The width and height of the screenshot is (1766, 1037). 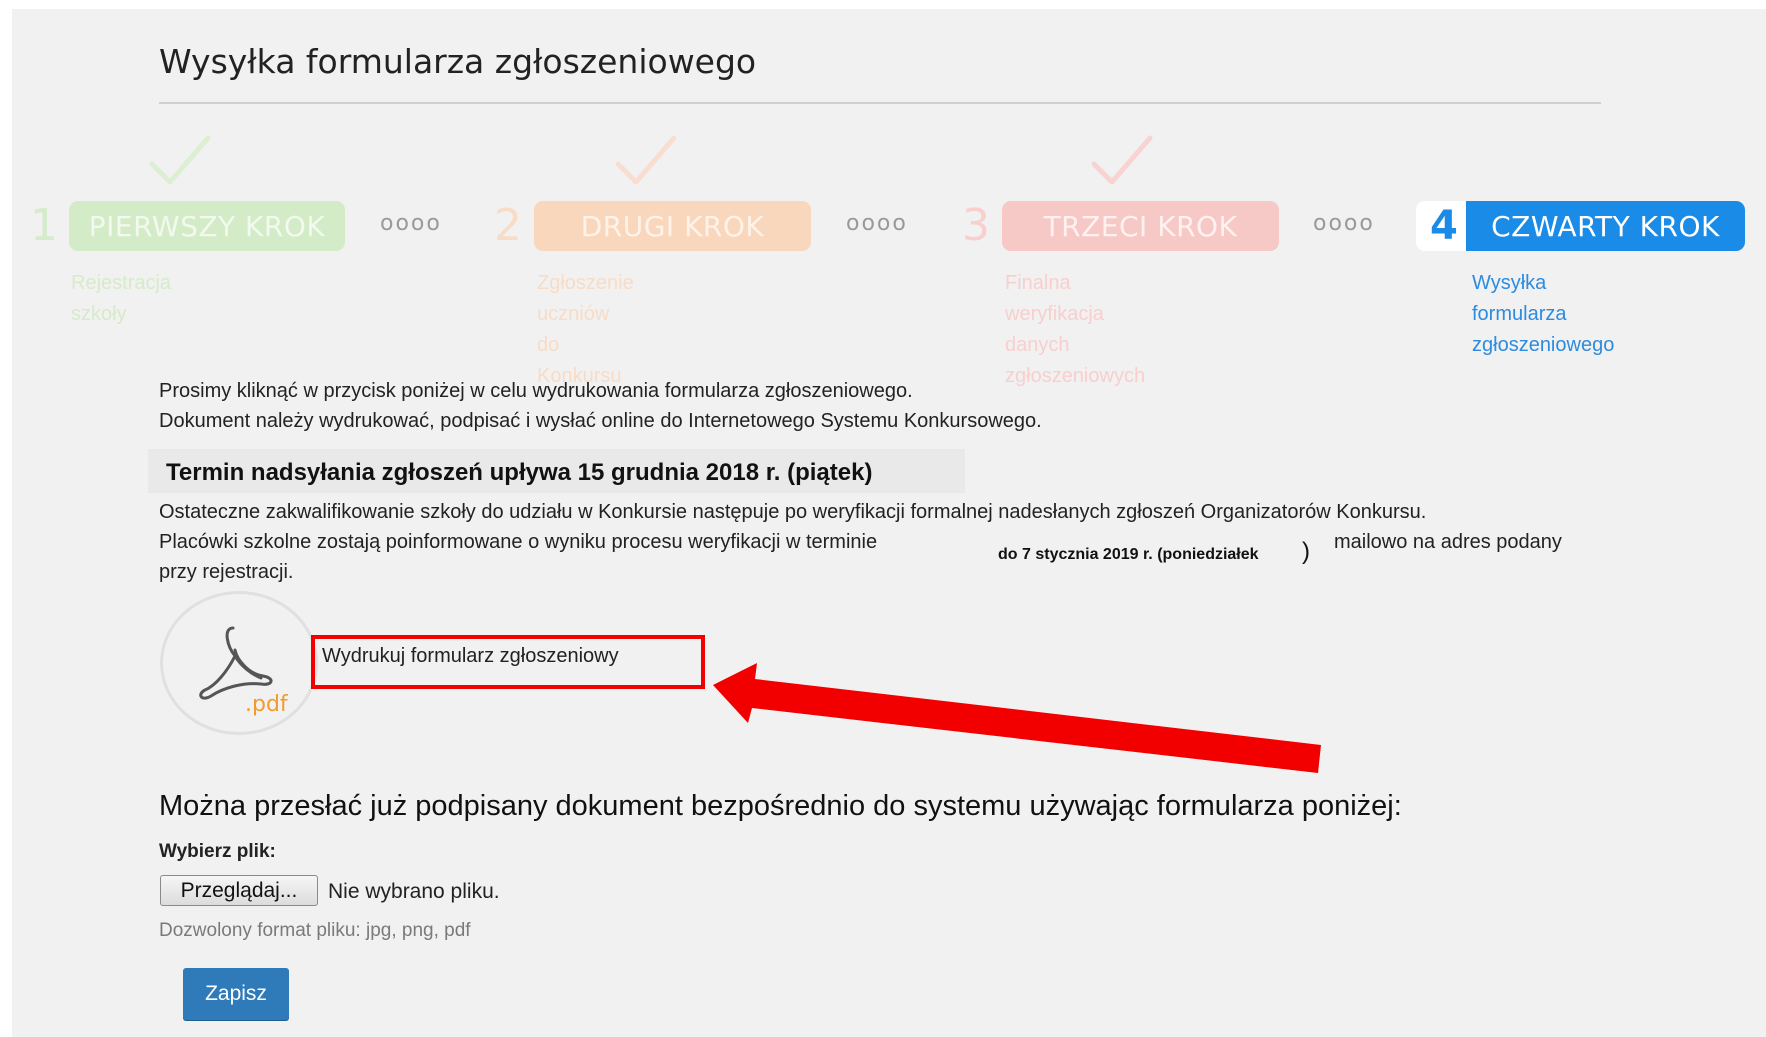 What do you see at coordinates (236, 994) in the screenshot?
I see `save-button: Zapisz` at bounding box center [236, 994].